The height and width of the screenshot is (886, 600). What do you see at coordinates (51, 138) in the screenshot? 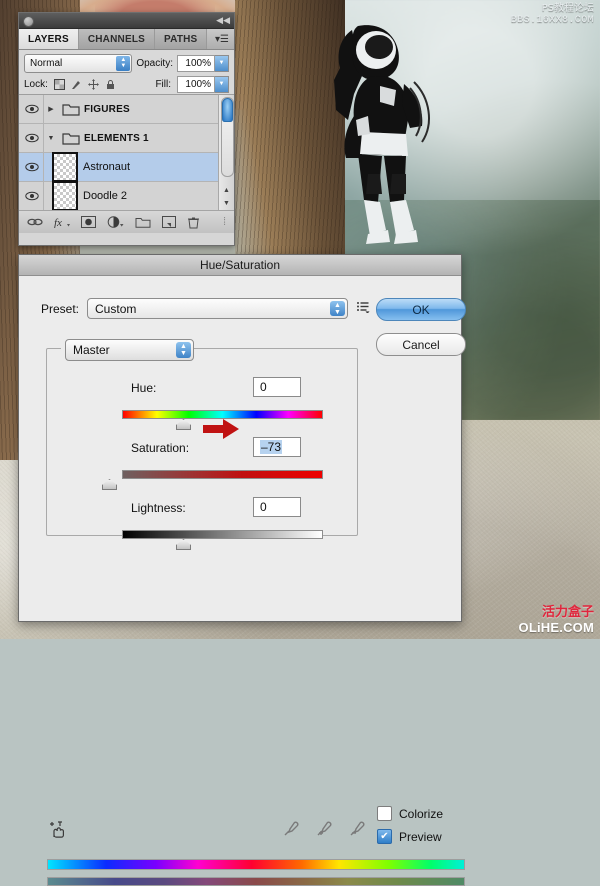
I see `group-twirl-expanded-icon: ▼` at bounding box center [51, 138].